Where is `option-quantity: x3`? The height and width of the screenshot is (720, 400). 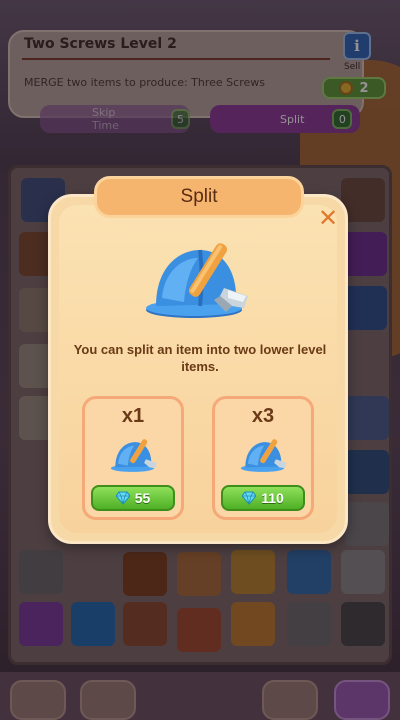
option-quantity: x3 is located at coordinates (263, 416).